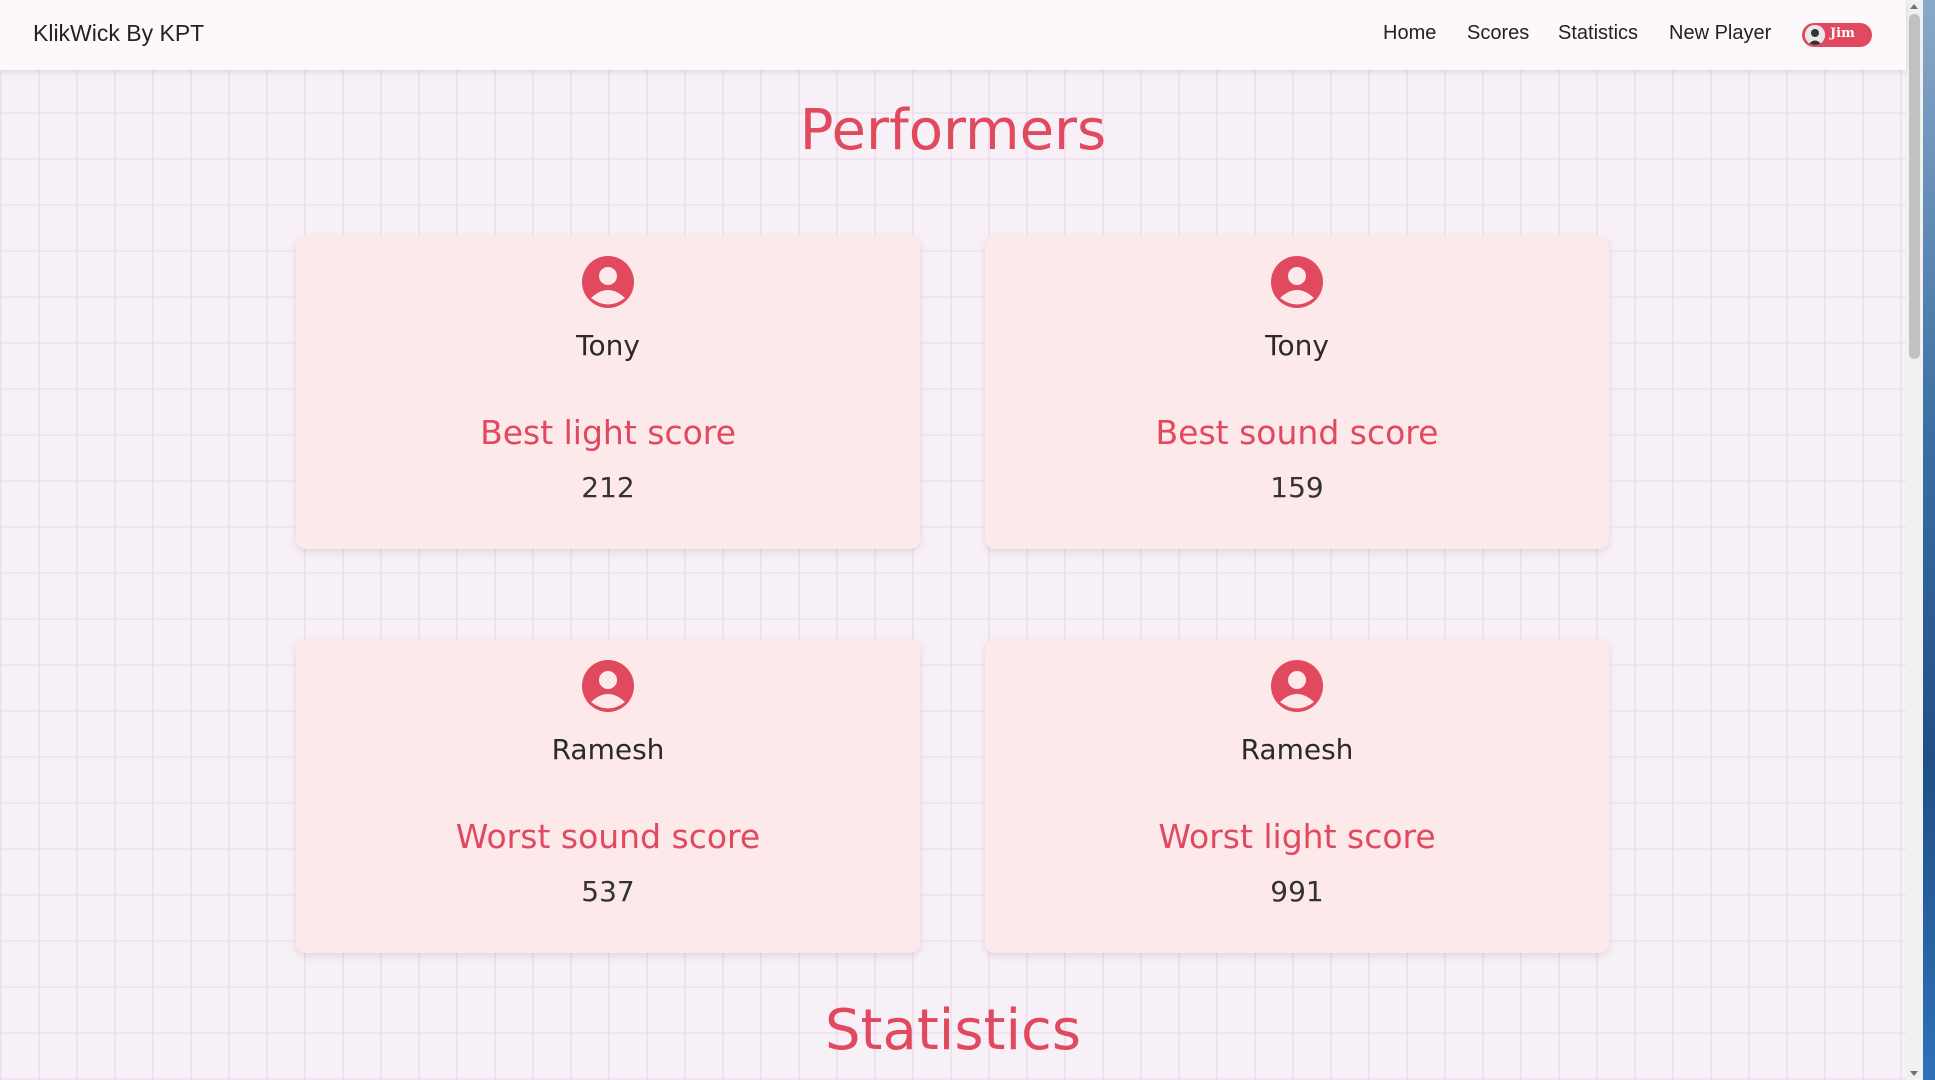 The image size is (1935, 1080). I want to click on score-label: Best sound score, so click(1297, 432).